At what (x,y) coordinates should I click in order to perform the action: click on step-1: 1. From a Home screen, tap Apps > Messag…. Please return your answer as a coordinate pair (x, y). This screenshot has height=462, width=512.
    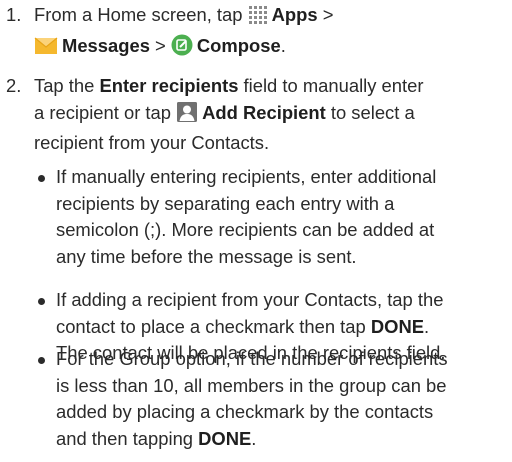
    Looking at the image, I should click on (256, 32).